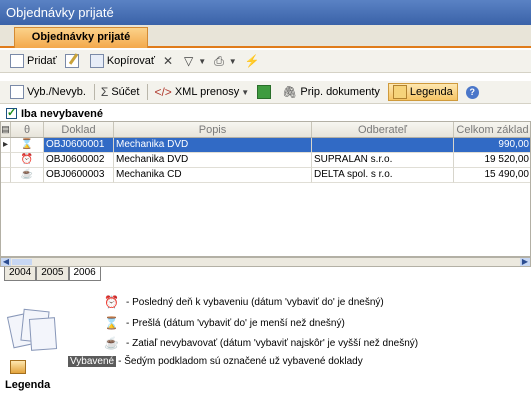 Image resolution: width=531 pixels, height=403 pixels. What do you see at coordinates (11, 112) in the screenshot?
I see `filter-checkbox` at bounding box center [11, 112].